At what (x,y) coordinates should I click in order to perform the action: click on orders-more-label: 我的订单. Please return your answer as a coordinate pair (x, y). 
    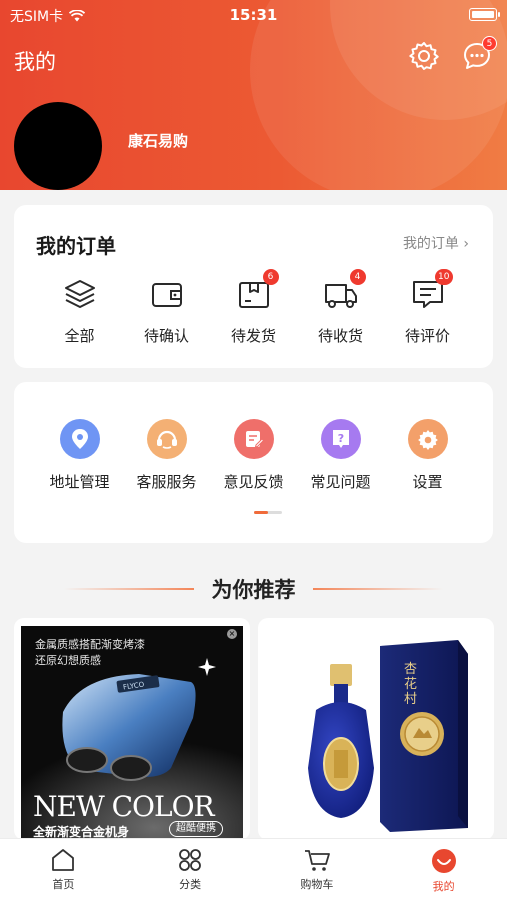
    Looking at the image, I should click on (430, 244).